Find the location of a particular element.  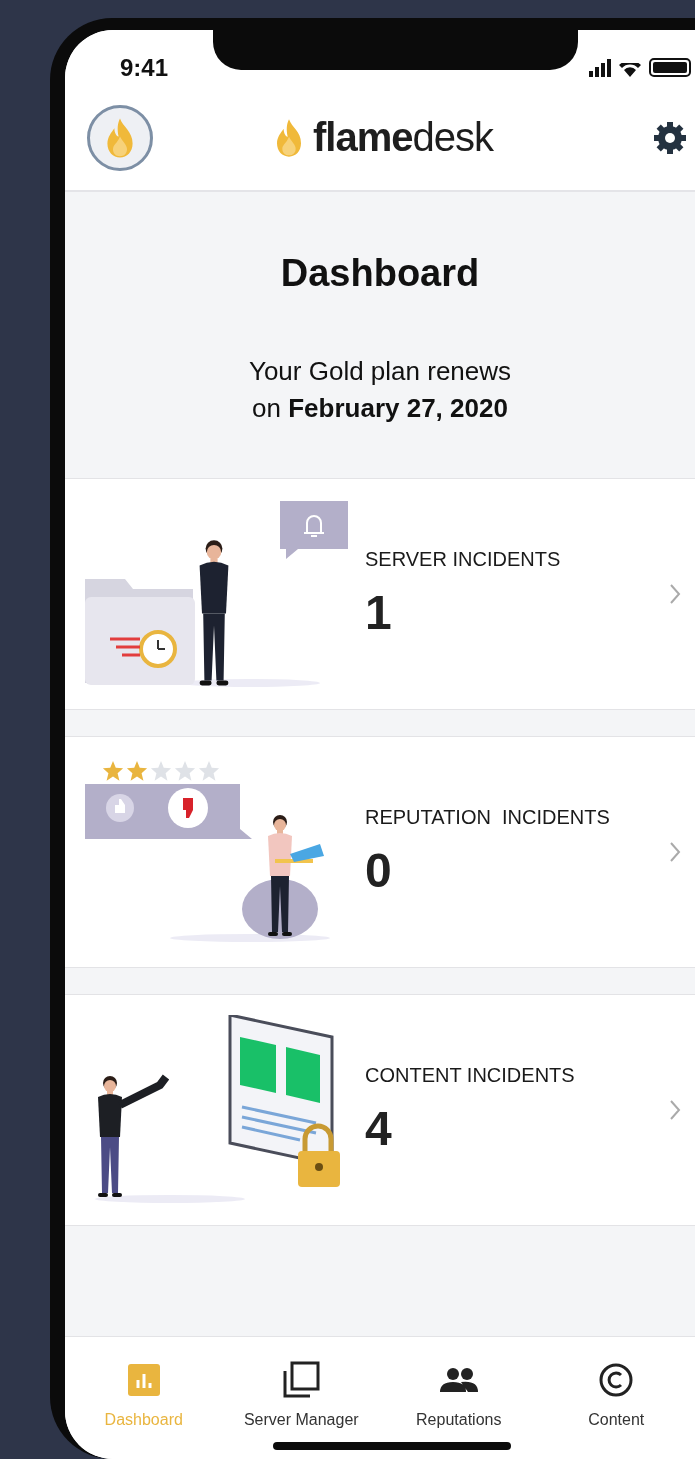

wifi-icon is located at coordinates (630, 70).